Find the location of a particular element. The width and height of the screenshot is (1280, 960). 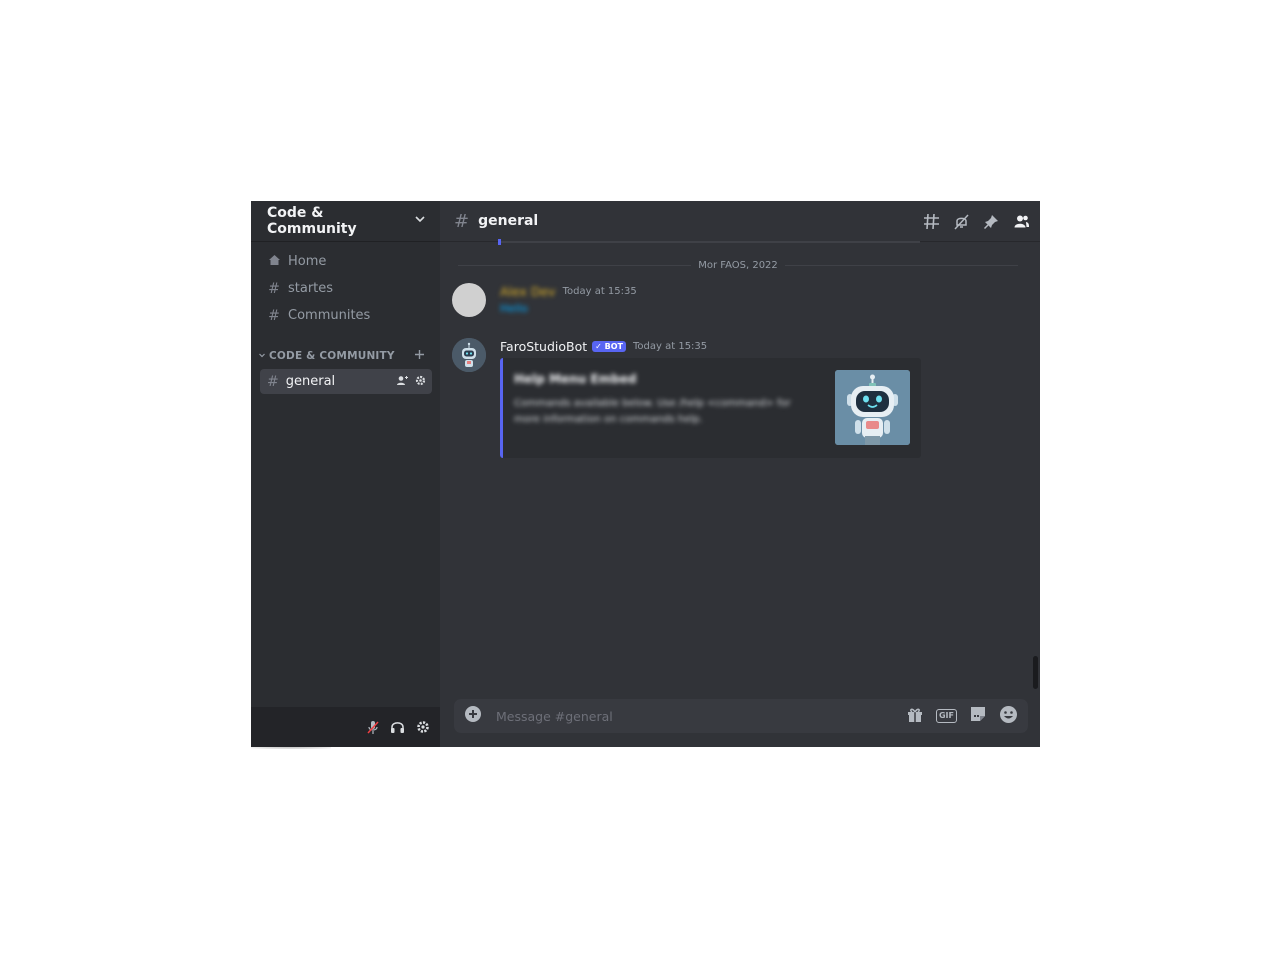

sticker-icon is located at coordinates (978, 716).